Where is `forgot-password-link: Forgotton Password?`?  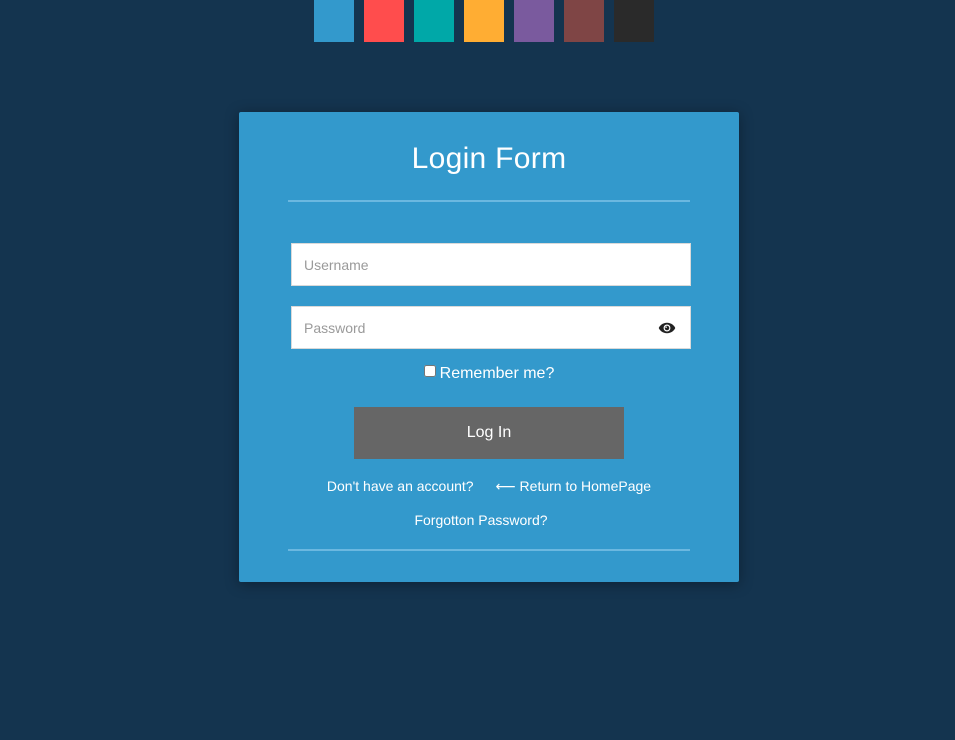 forgot-password-link: Forgotton Password? is located at coordinates (480, 520).